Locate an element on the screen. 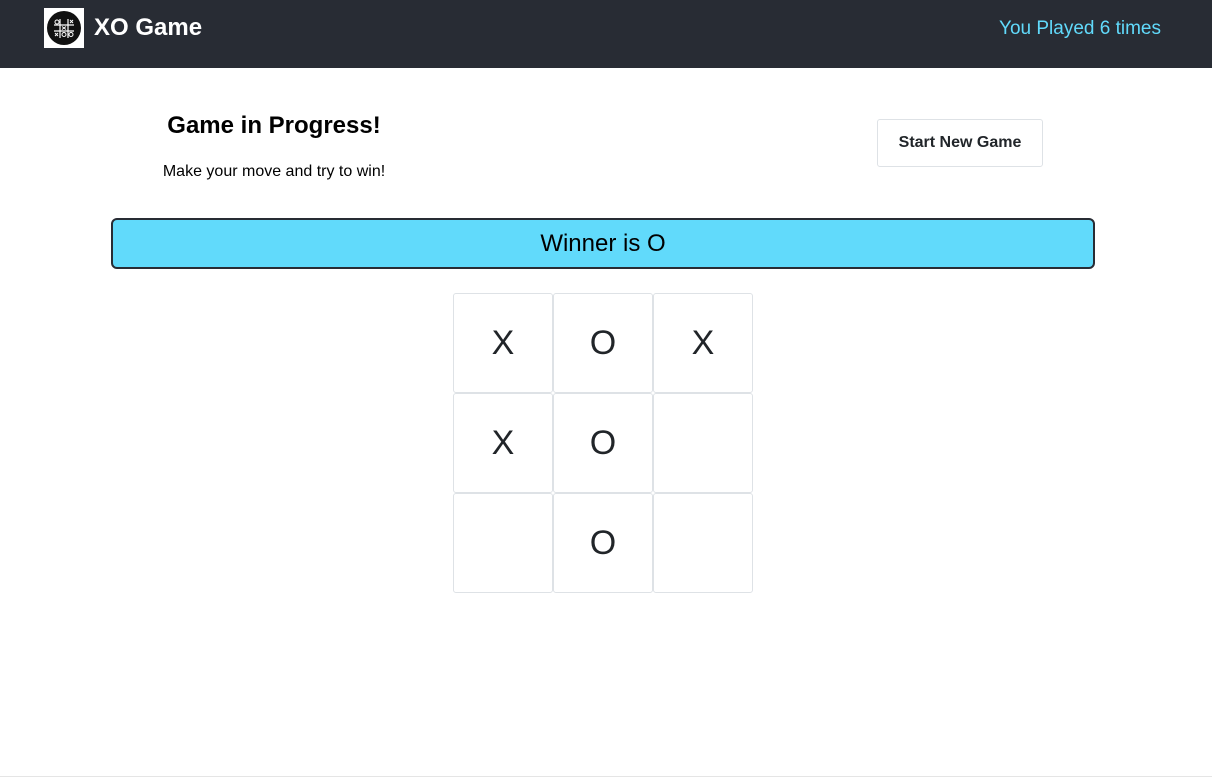 The image size is (1212, 777). board-cell-5: O is located at coordinates (603, 443).